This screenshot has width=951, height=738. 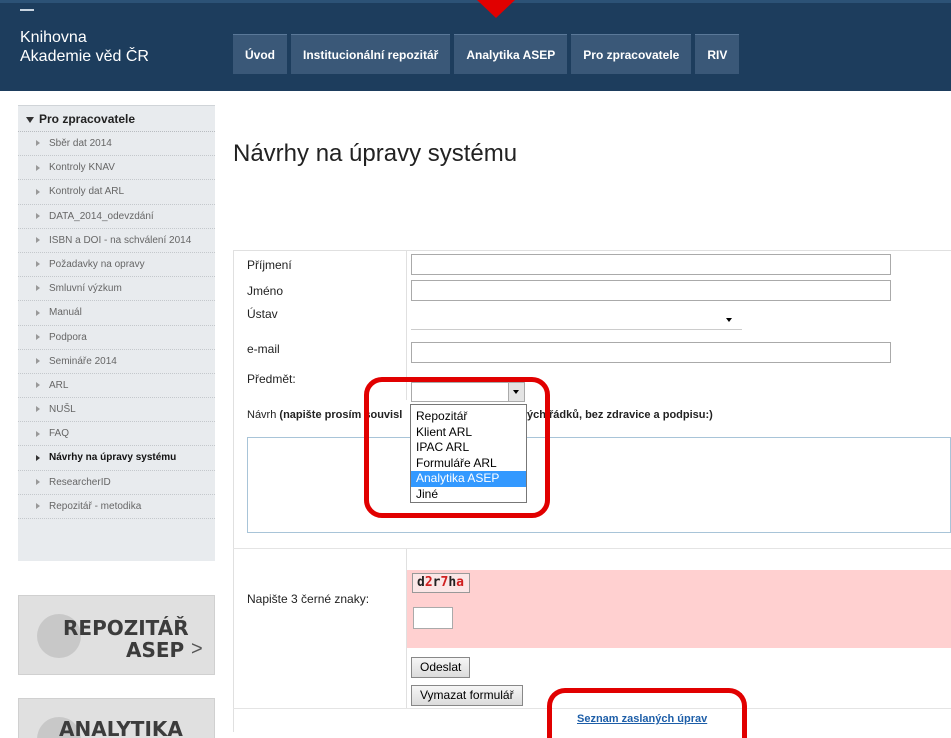 I want to click on jmeno-input, so click(x=651, y=290).